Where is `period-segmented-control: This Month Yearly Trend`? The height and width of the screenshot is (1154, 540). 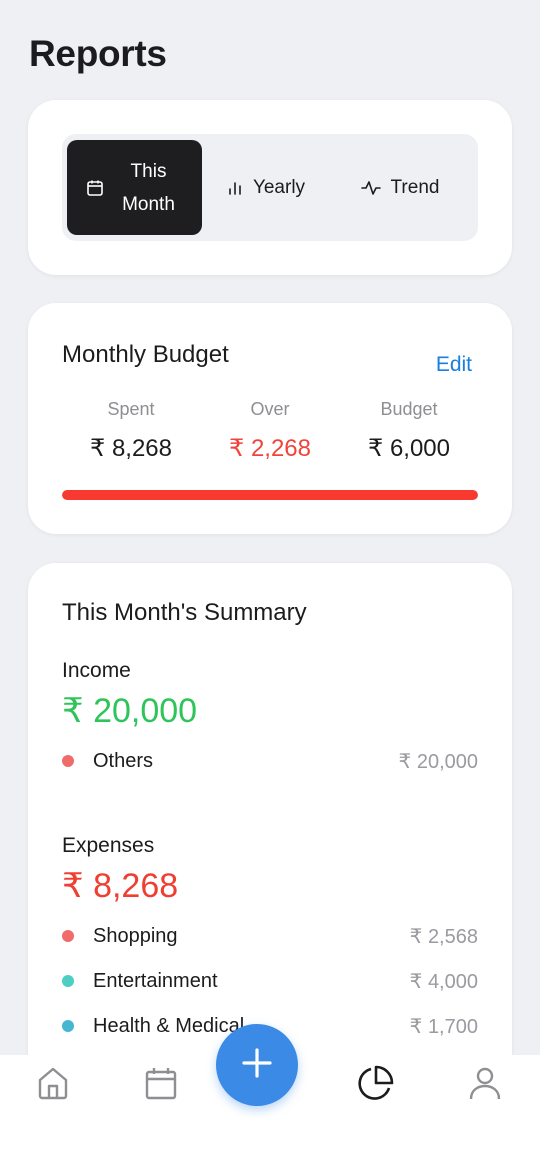 period-segmented-control: This Month Yearly Trend is located at coordinates (270, 187).